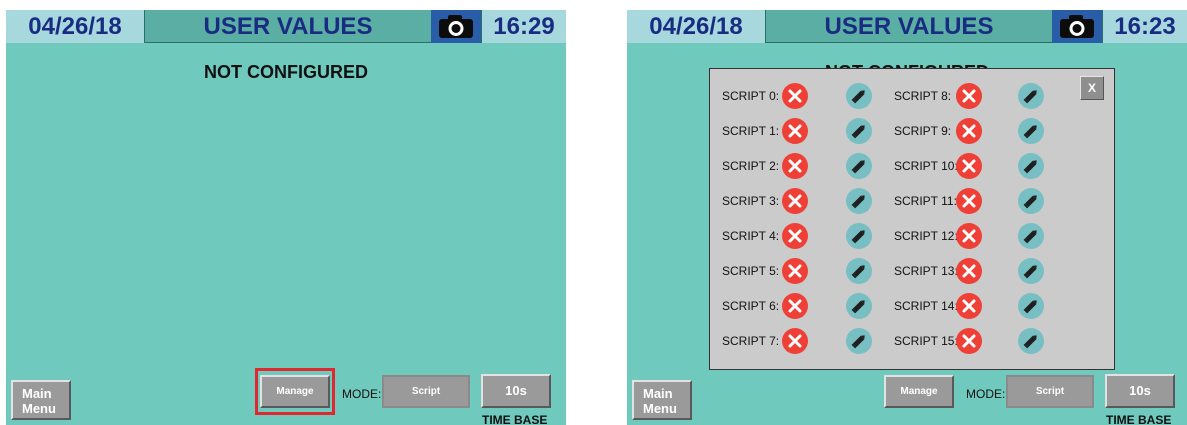 The image size is (1187, 425). I want to click on script-label: SCRIPT 1:, so click(751, 131).